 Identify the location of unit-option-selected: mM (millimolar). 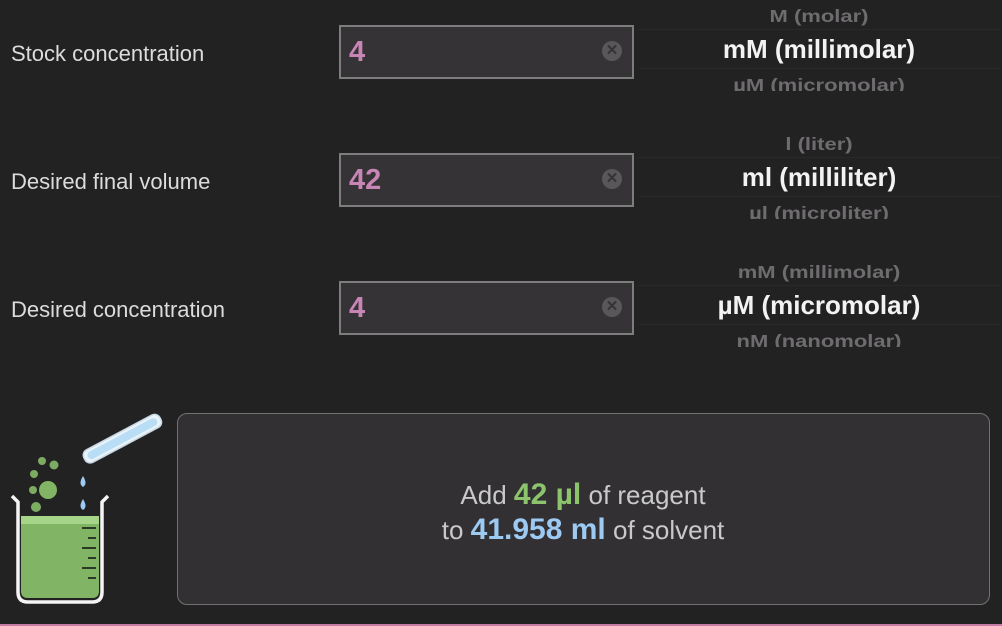
(819, 49).